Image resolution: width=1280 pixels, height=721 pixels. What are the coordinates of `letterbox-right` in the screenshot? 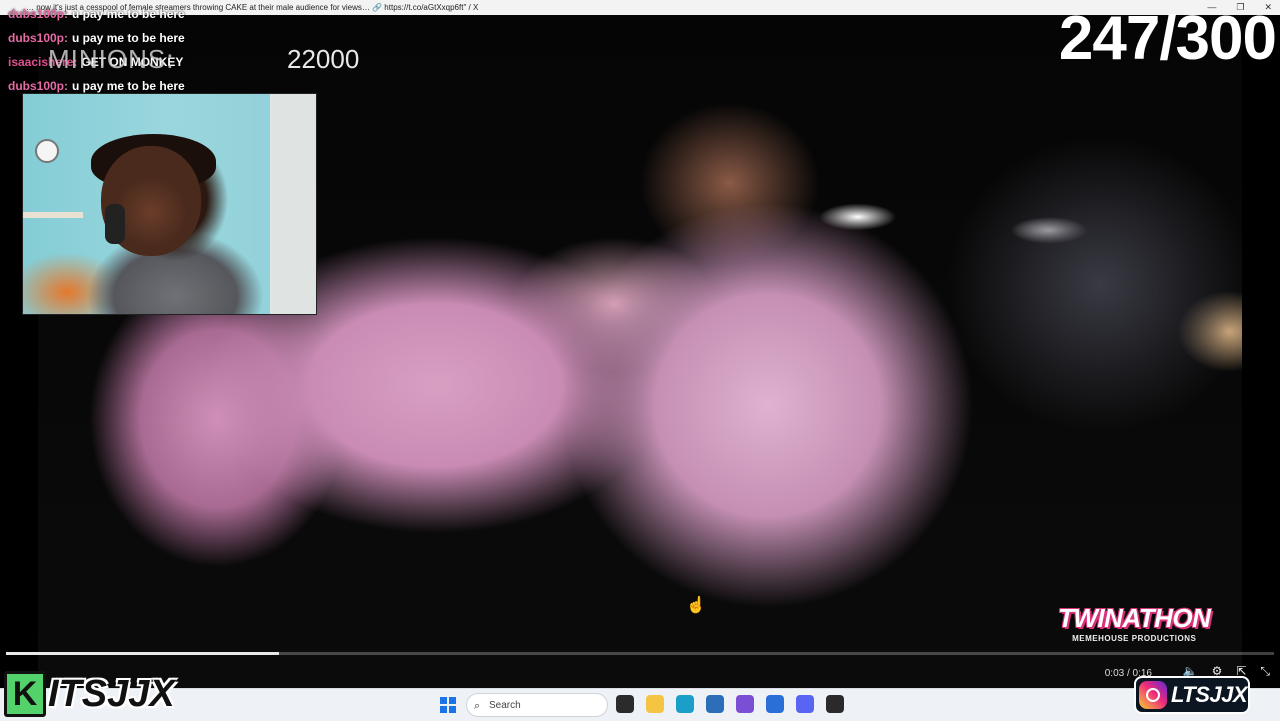 It's located at (1261, 351).